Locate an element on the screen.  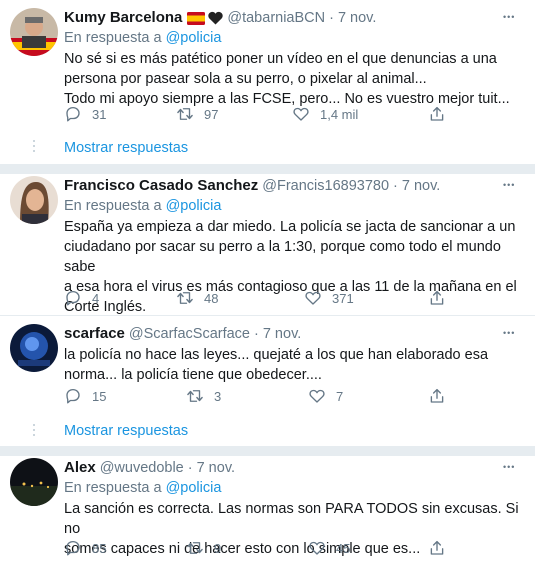
like-button: 45 is located at coordinates (329, 548).